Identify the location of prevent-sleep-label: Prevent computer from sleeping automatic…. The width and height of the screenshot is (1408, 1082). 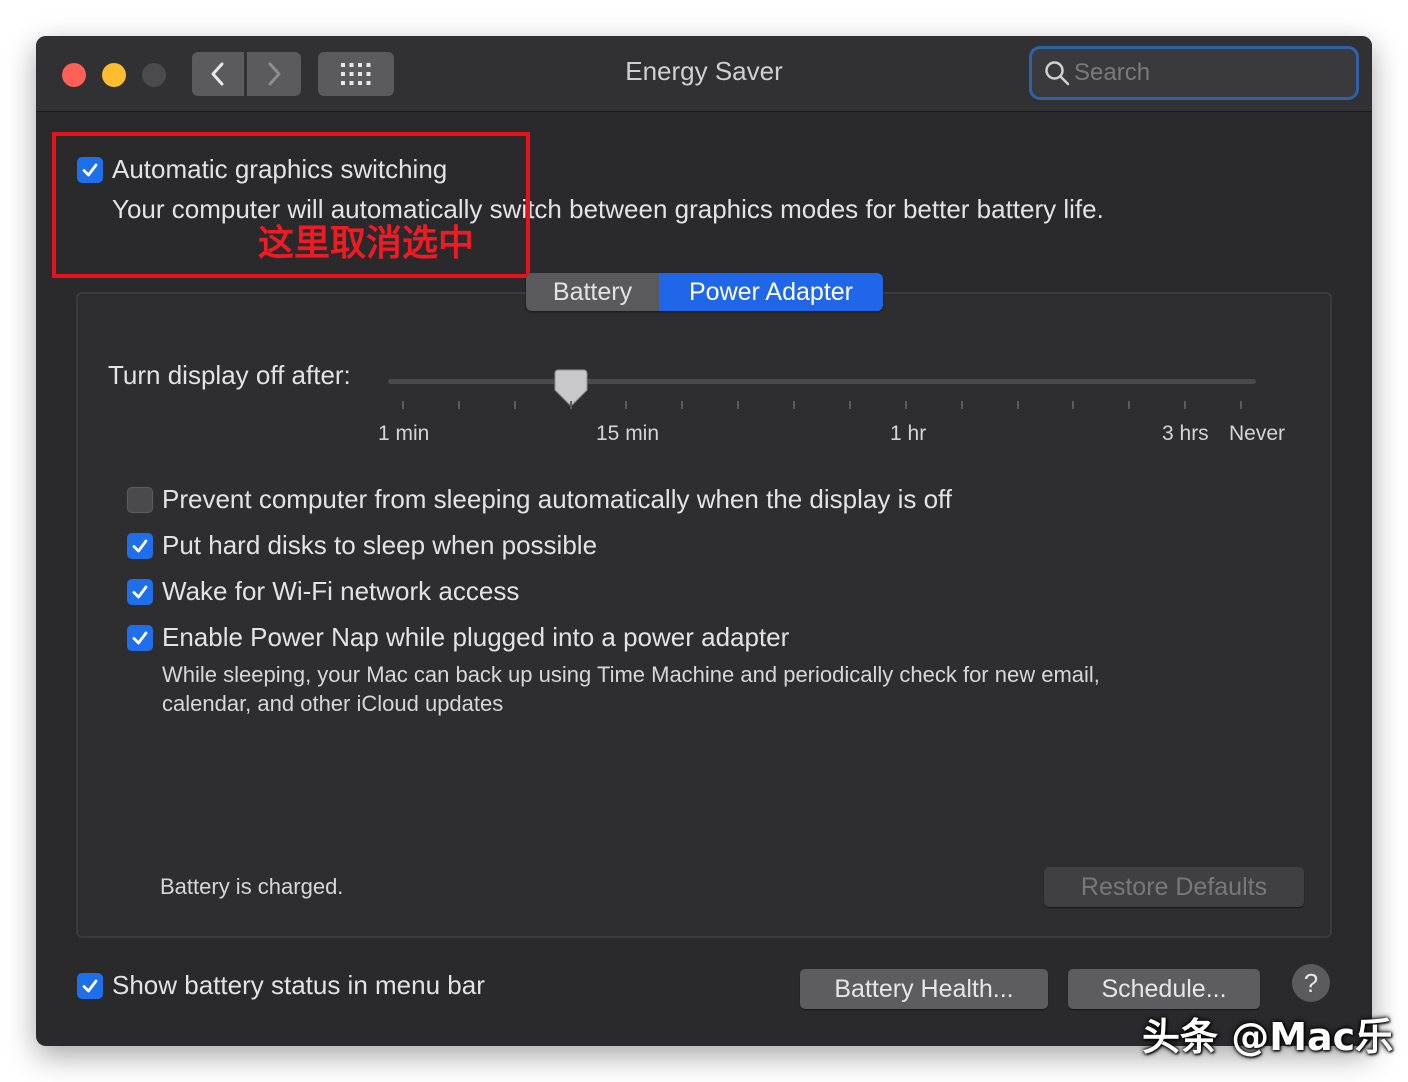
(557, 499).